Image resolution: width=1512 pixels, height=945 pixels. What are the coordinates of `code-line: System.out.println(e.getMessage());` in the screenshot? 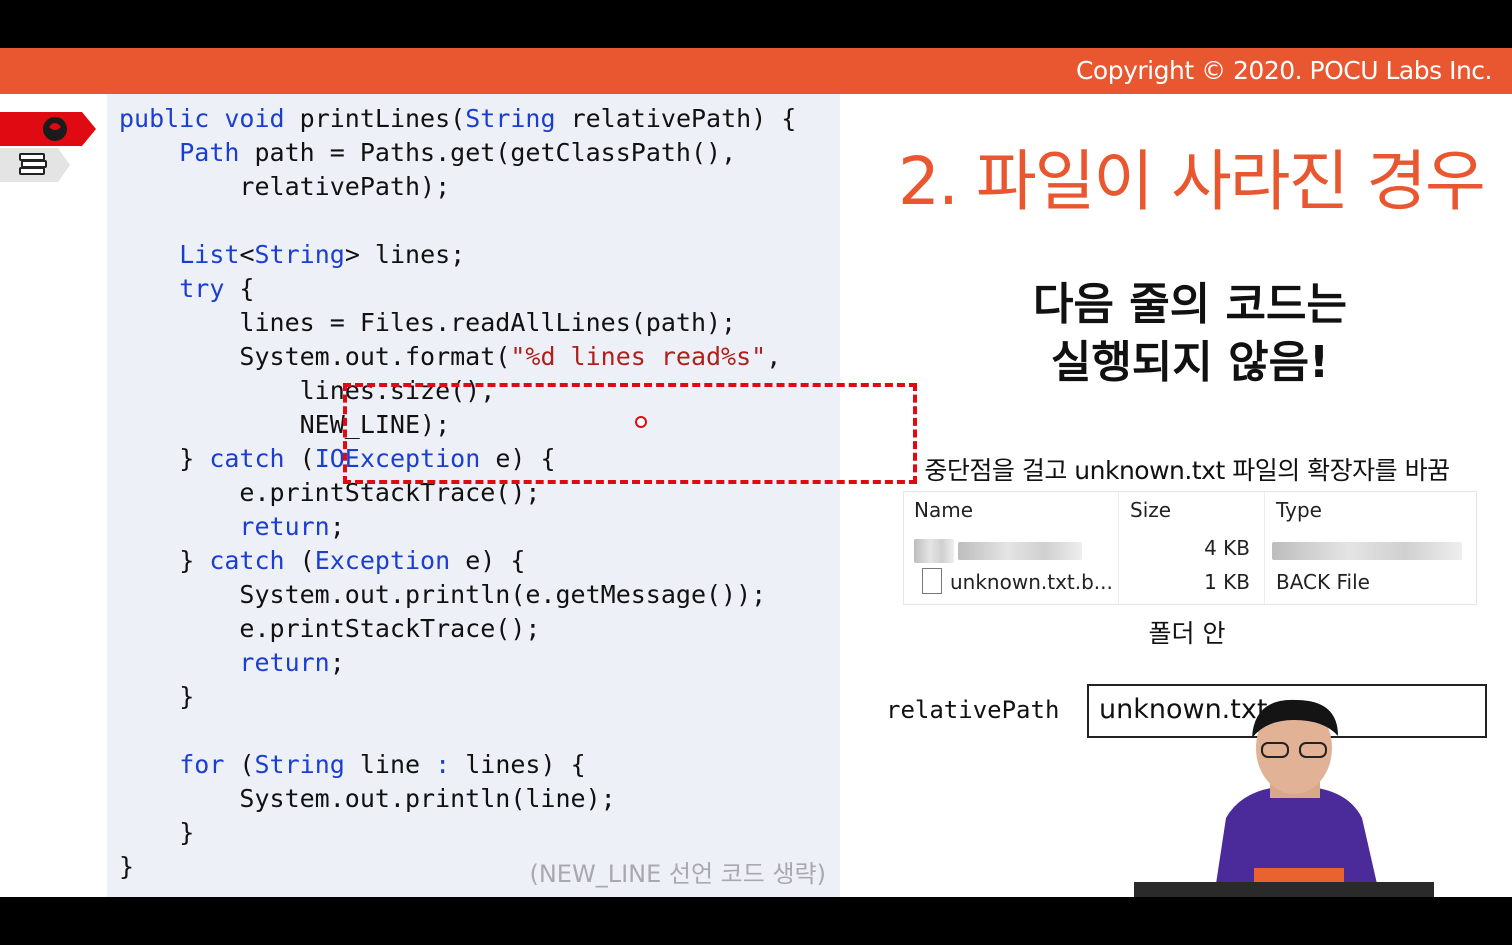 It's located at (457, 595).